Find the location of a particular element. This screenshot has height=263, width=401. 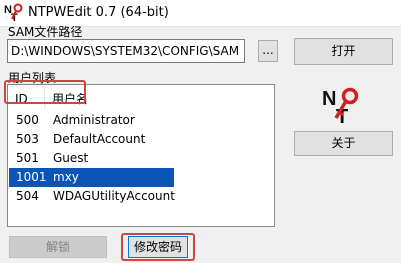

user-name: Administrator is located at coordinates (94, 120).